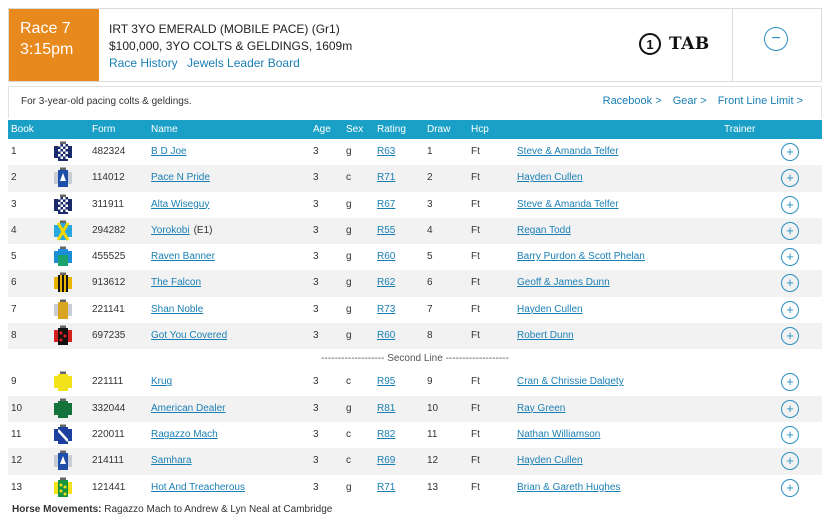  I want to click on col-rating: Rating, so click(391, 129).